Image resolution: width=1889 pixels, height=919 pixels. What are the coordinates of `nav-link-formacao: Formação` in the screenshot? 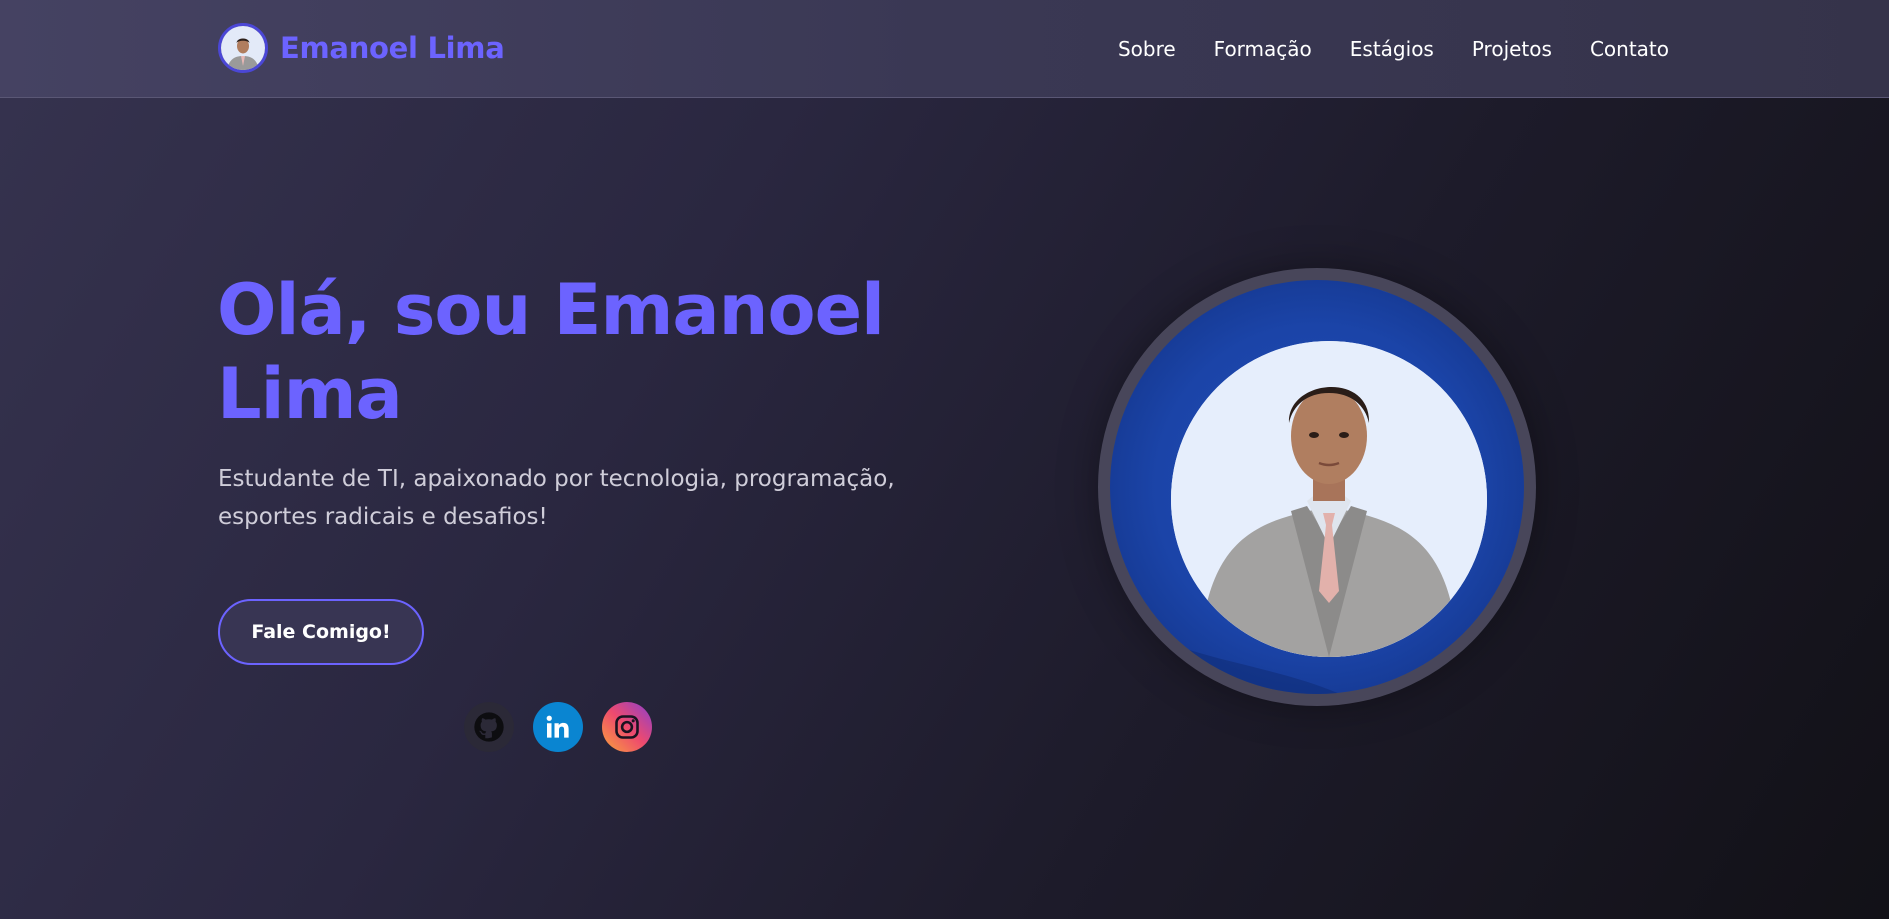 It's located at (1263, 49).